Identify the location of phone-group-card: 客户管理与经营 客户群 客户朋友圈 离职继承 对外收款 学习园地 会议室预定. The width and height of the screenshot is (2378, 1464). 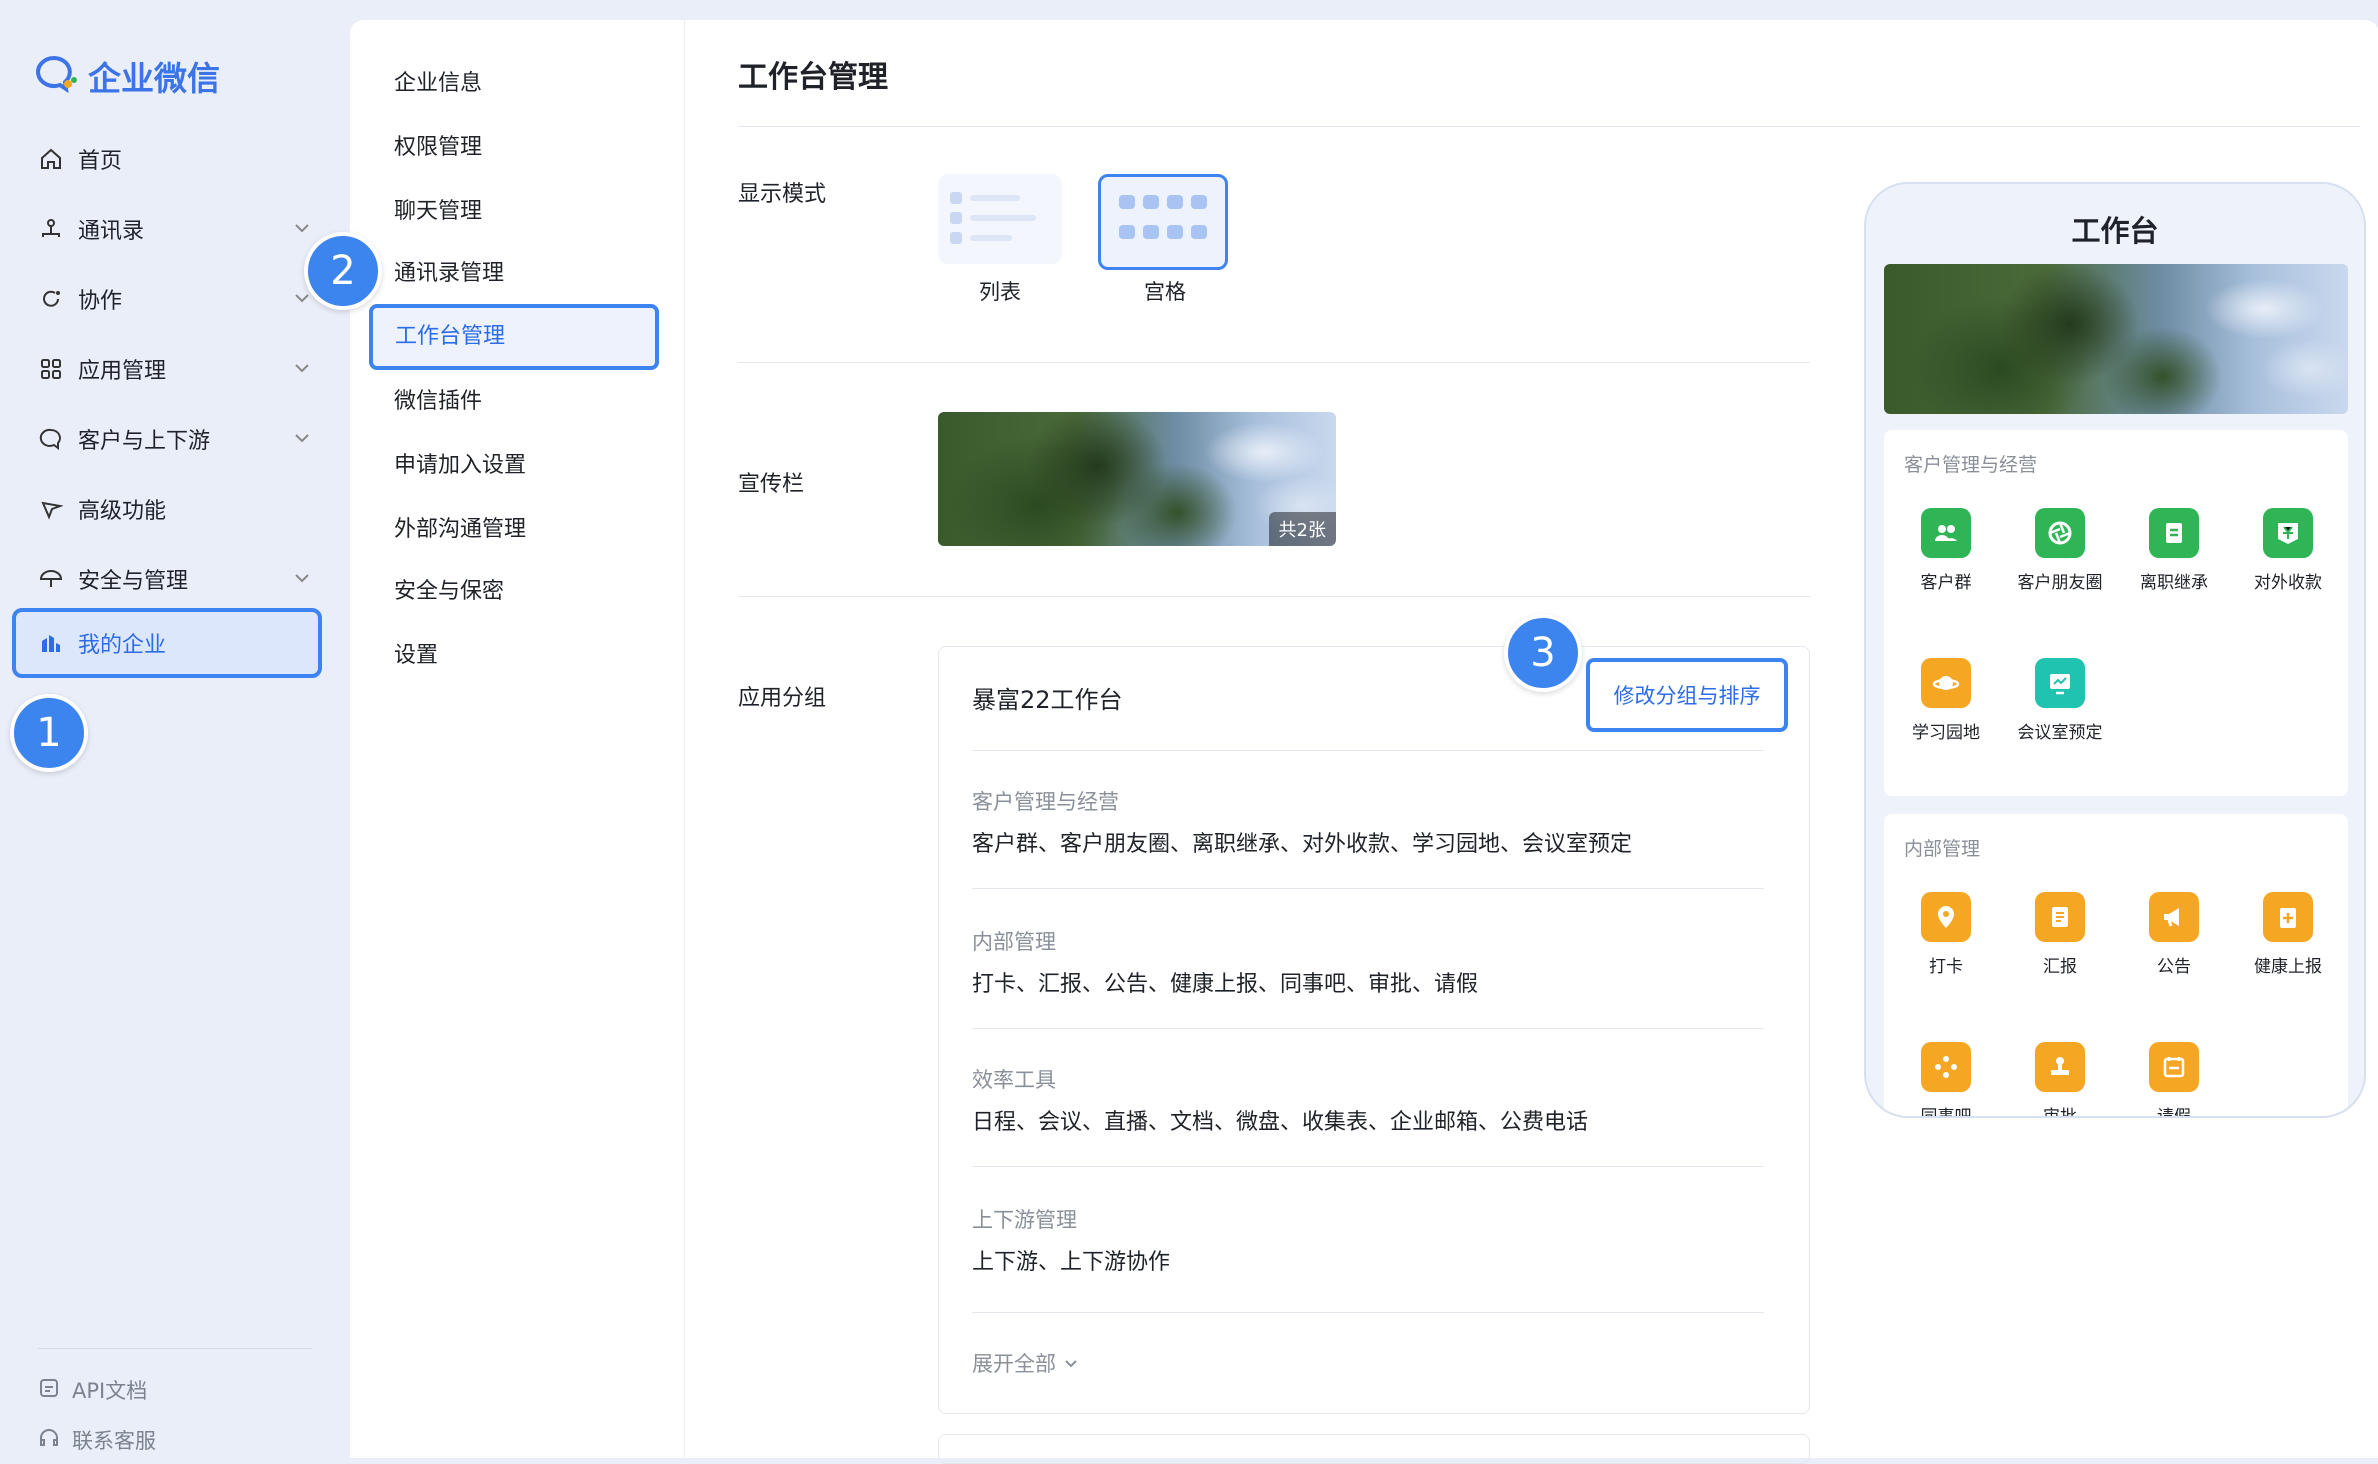
(2116, 613).